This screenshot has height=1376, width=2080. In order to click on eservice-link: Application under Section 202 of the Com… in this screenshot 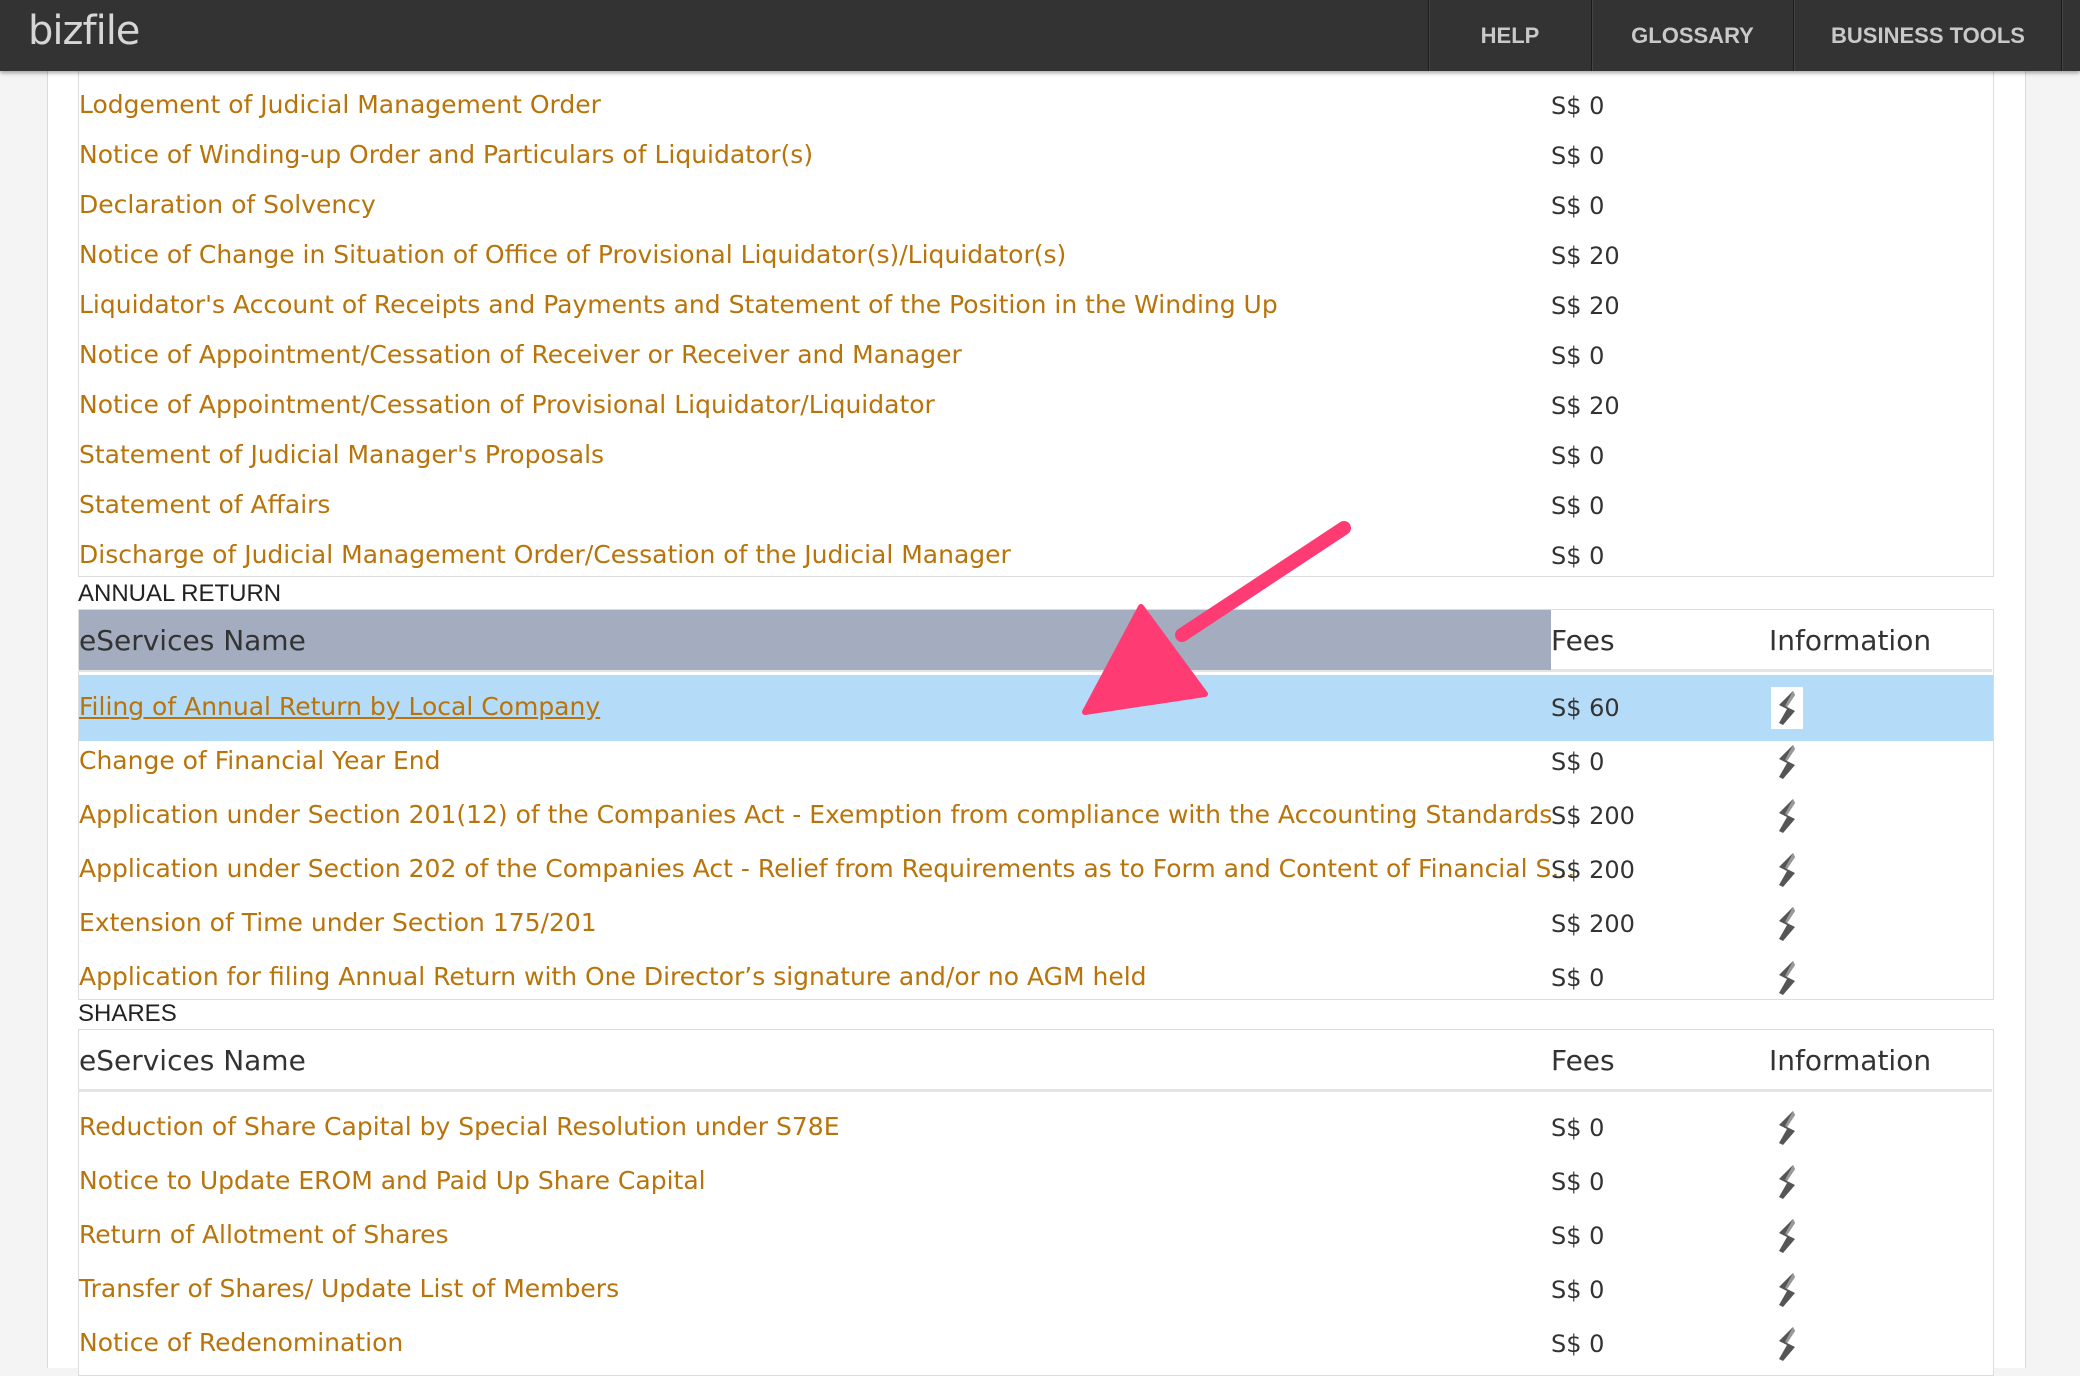, I will do `click(827, 868)`.